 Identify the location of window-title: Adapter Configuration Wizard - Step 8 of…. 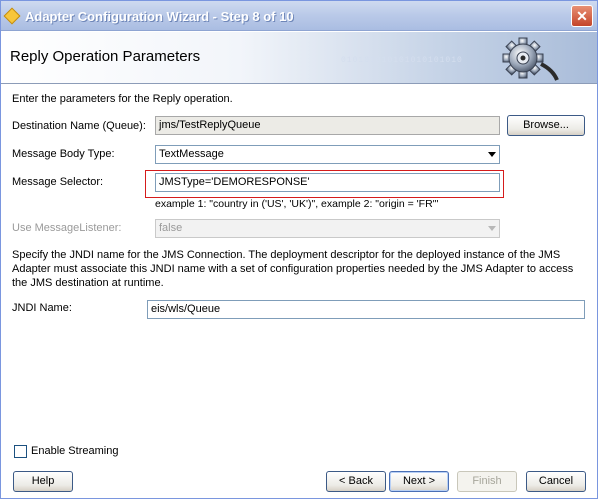
(159, 16).